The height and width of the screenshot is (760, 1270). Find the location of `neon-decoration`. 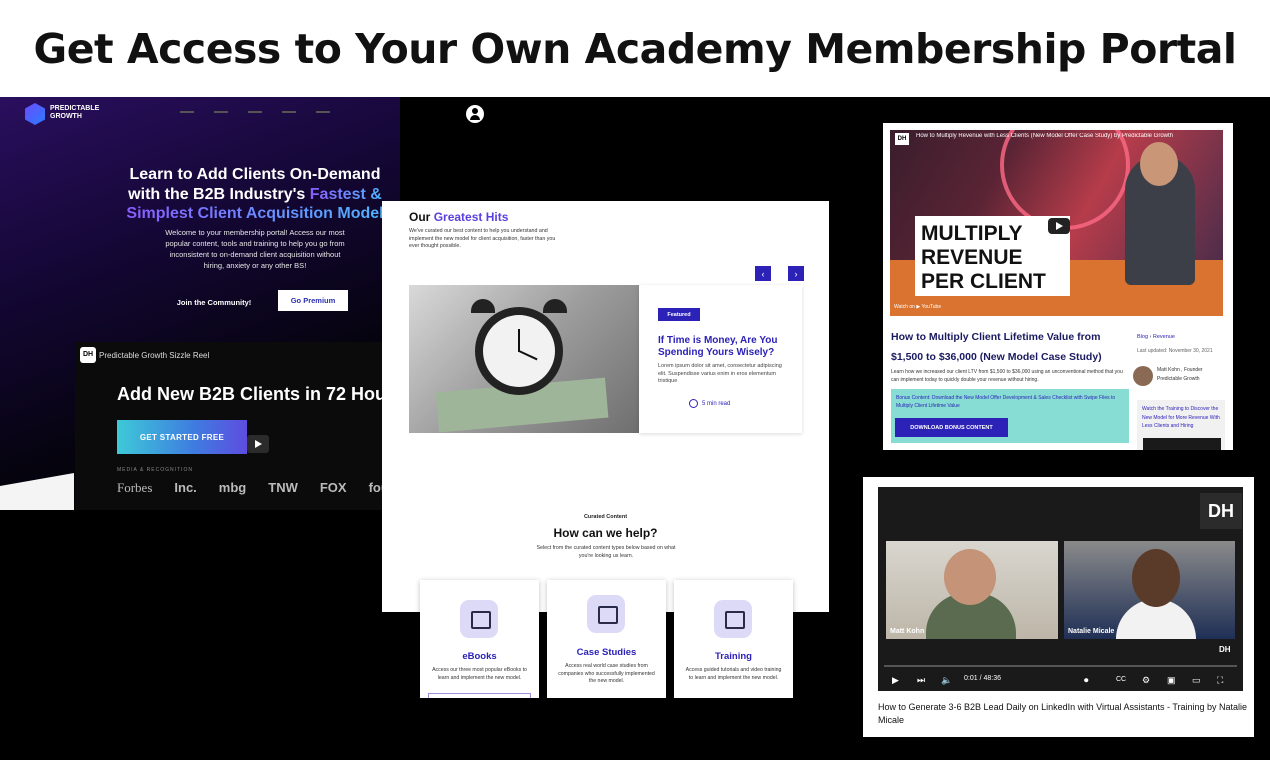

neon-decoration is located at coordinates (1065, 180).